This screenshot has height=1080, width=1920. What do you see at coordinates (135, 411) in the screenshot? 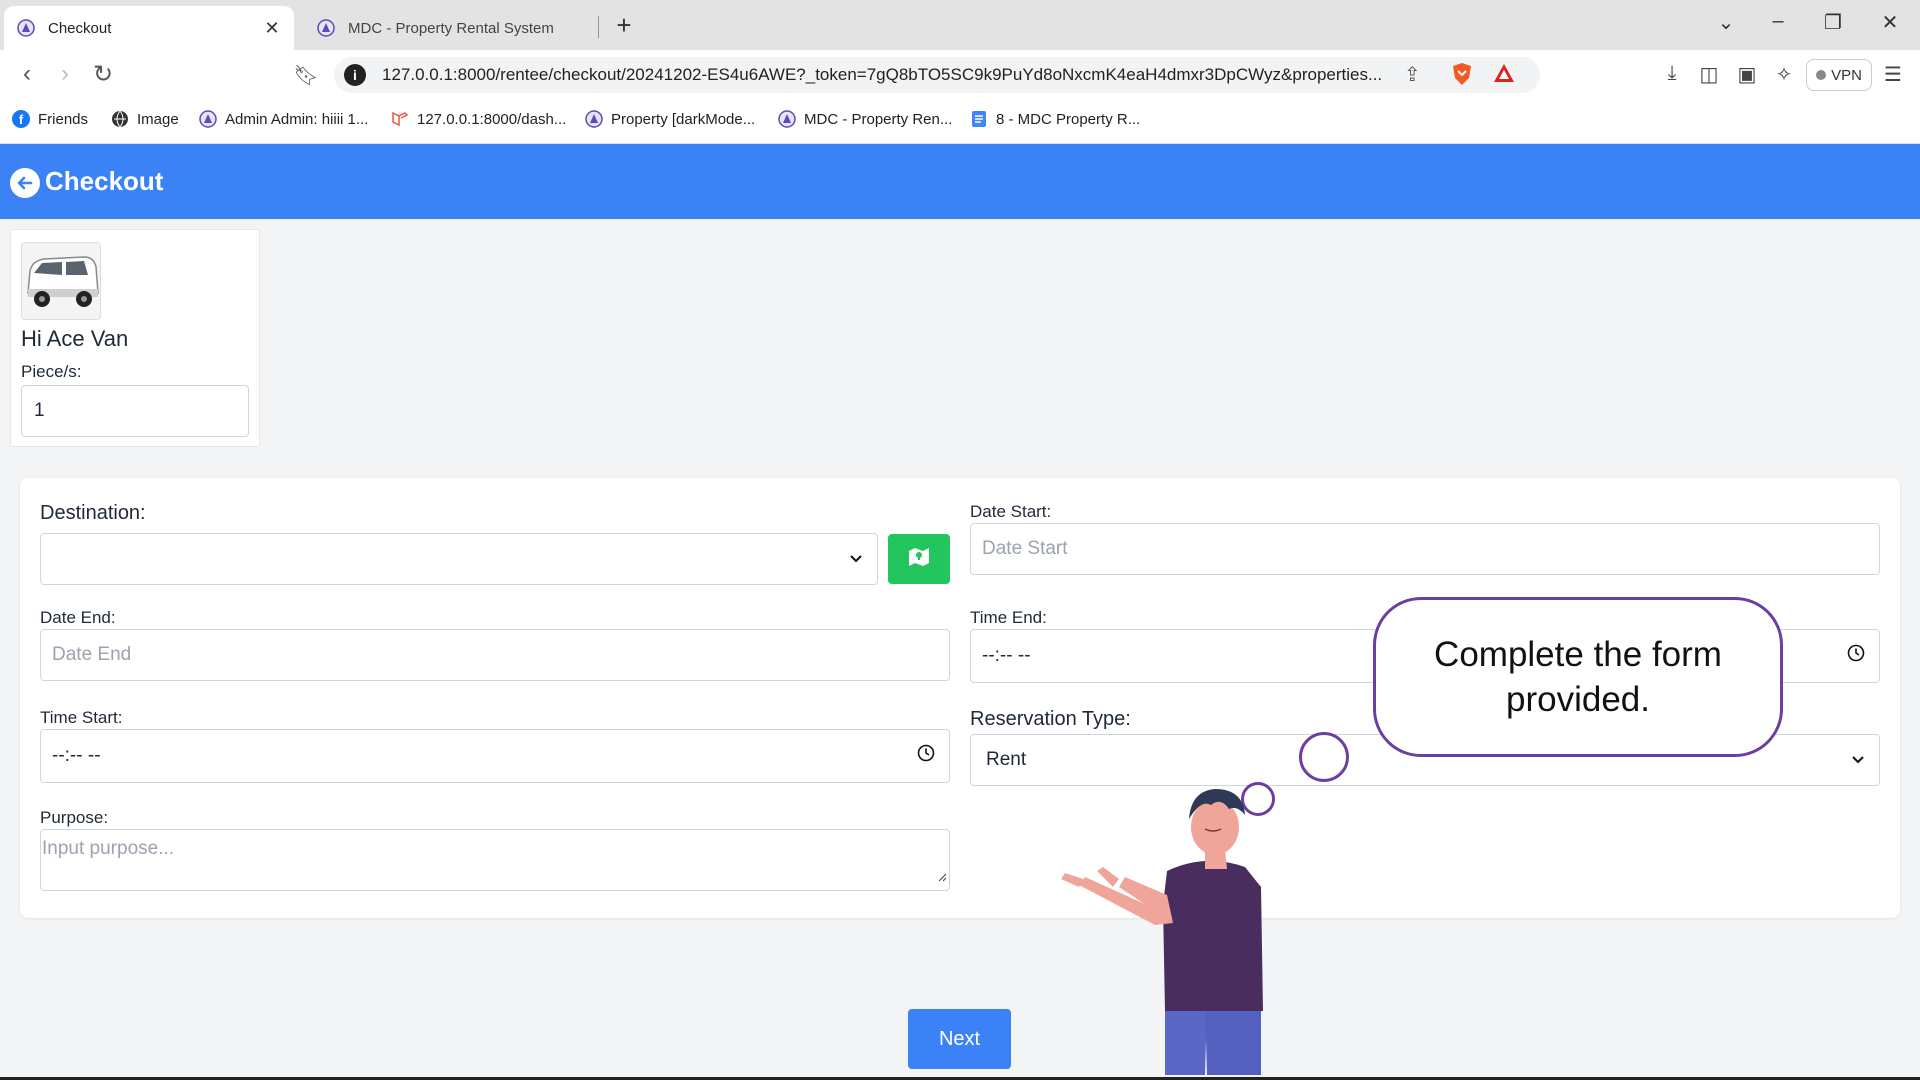
I see `pieces-input: 1` at bounding box center [135, 411].